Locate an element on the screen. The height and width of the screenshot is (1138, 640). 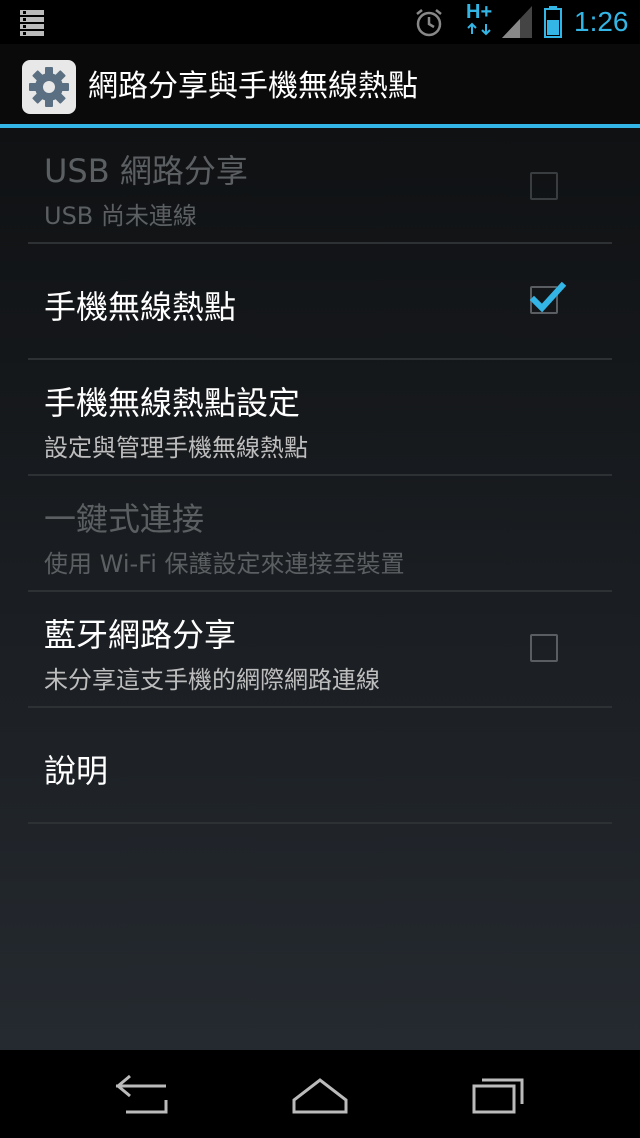
pref-help: 說明 is located at coordinates (320, 766).